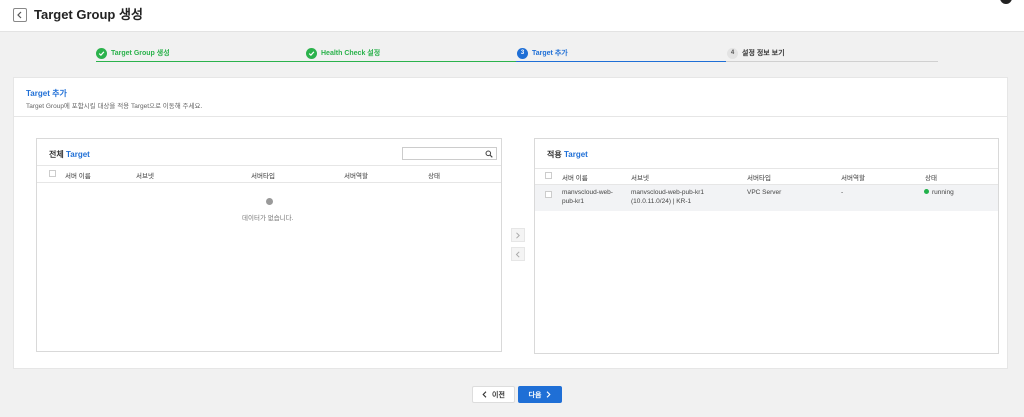 This screenshot has width=1024, height=417. What do you see at coordinates (268, 218) in the screenshot?
I see `empty-state-text: 데이터가 없습니다.` at bounding box center [268, 218].